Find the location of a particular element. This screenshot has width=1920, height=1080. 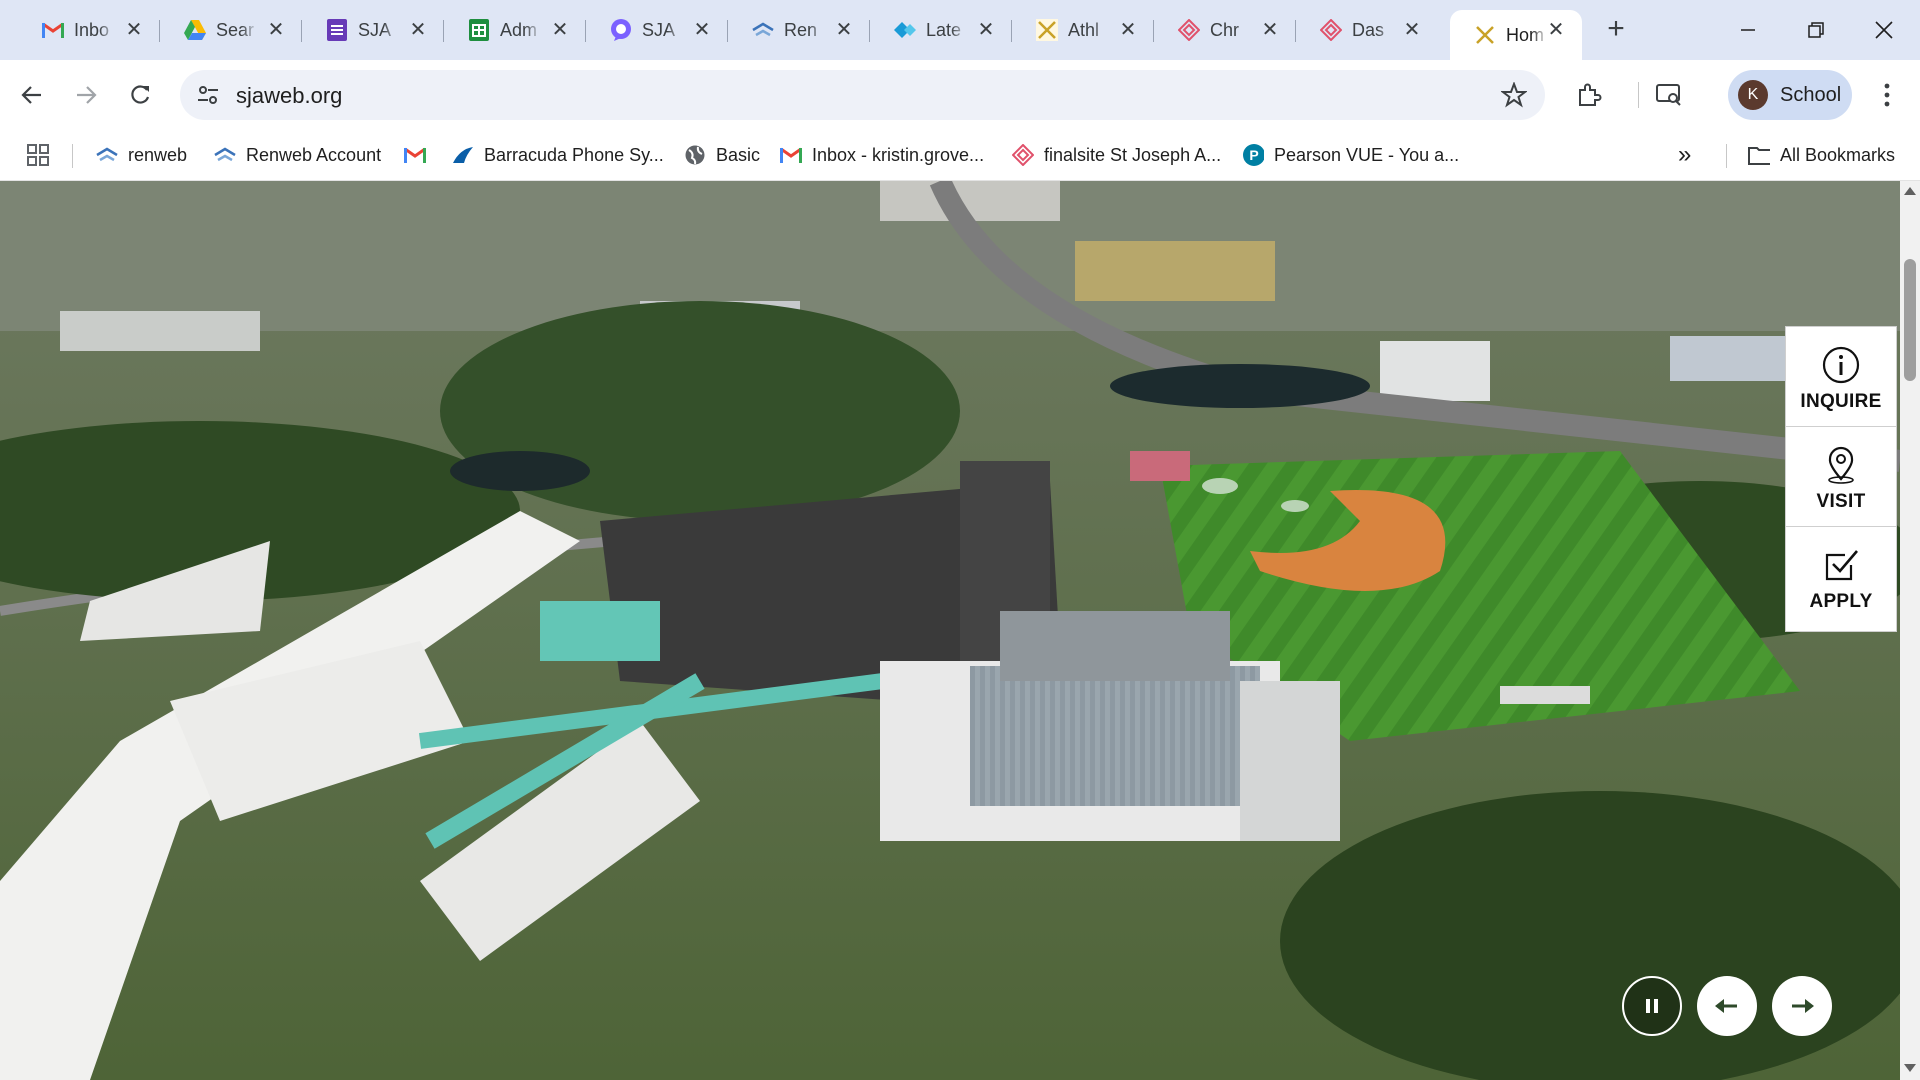

tab-title: Chr is located at coordinates (1225, 29).